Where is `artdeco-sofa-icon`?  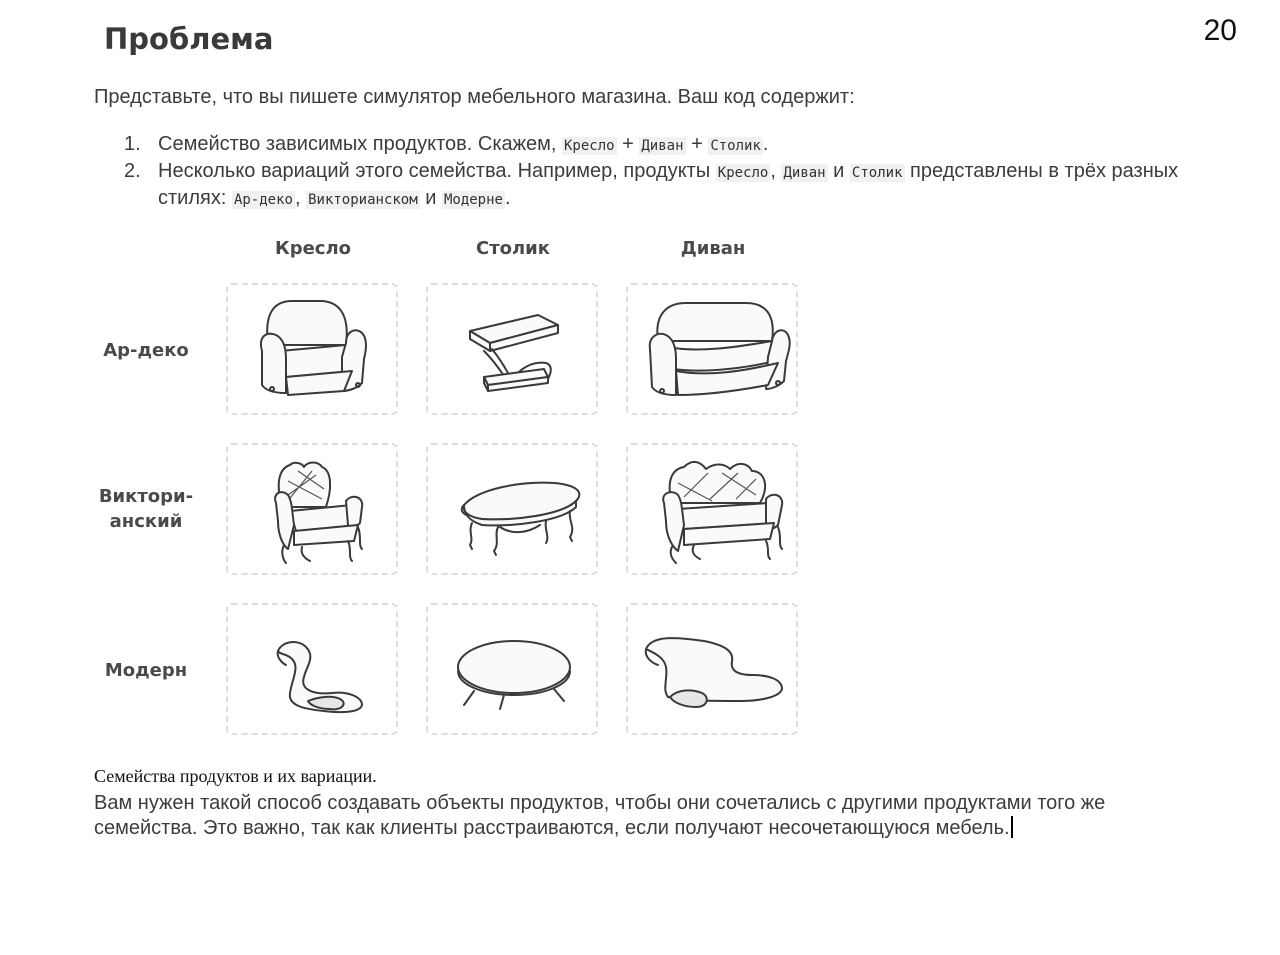 artdeco-sofa-icon is located at coordinates (719, 349).